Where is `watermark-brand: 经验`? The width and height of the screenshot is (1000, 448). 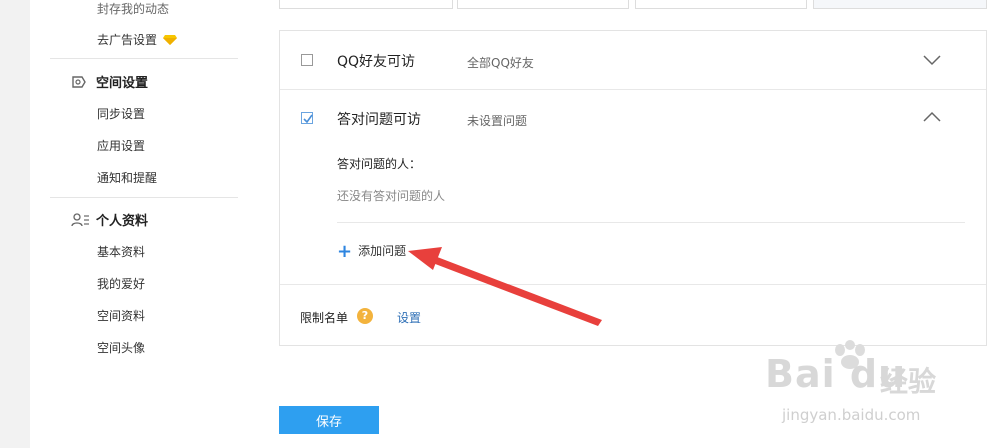 watermark-brand: 经验 is located at coordinates (908, 381).